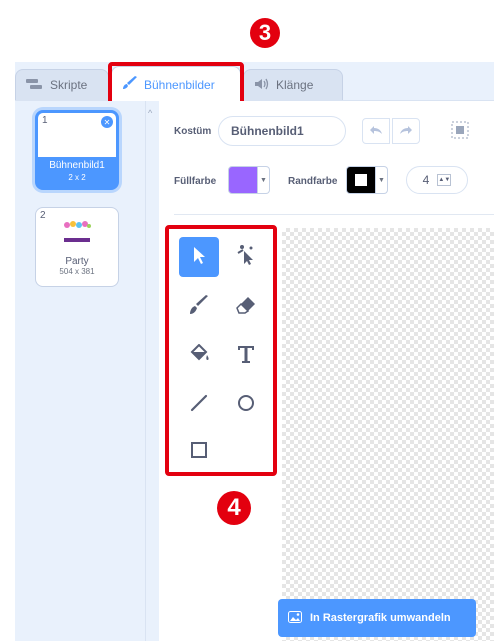 Image resolution: width=494 pixels, height=641 pixels. I want to click on costume-label: Kostüm, so click(193, 131).